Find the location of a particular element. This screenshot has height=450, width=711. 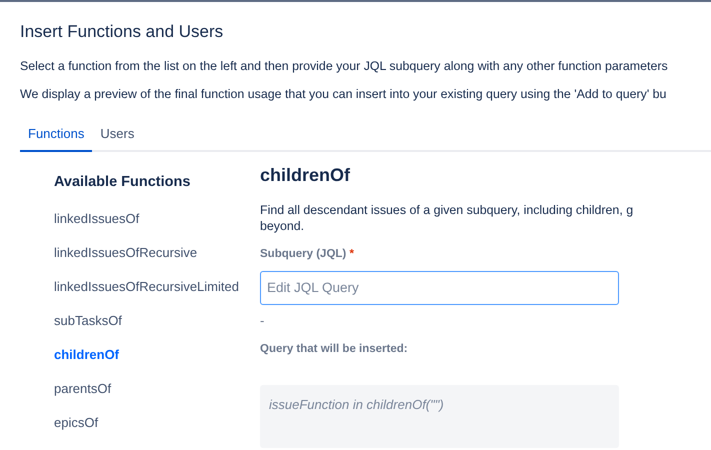

required-mark: * is located at coordinates (351, 254).